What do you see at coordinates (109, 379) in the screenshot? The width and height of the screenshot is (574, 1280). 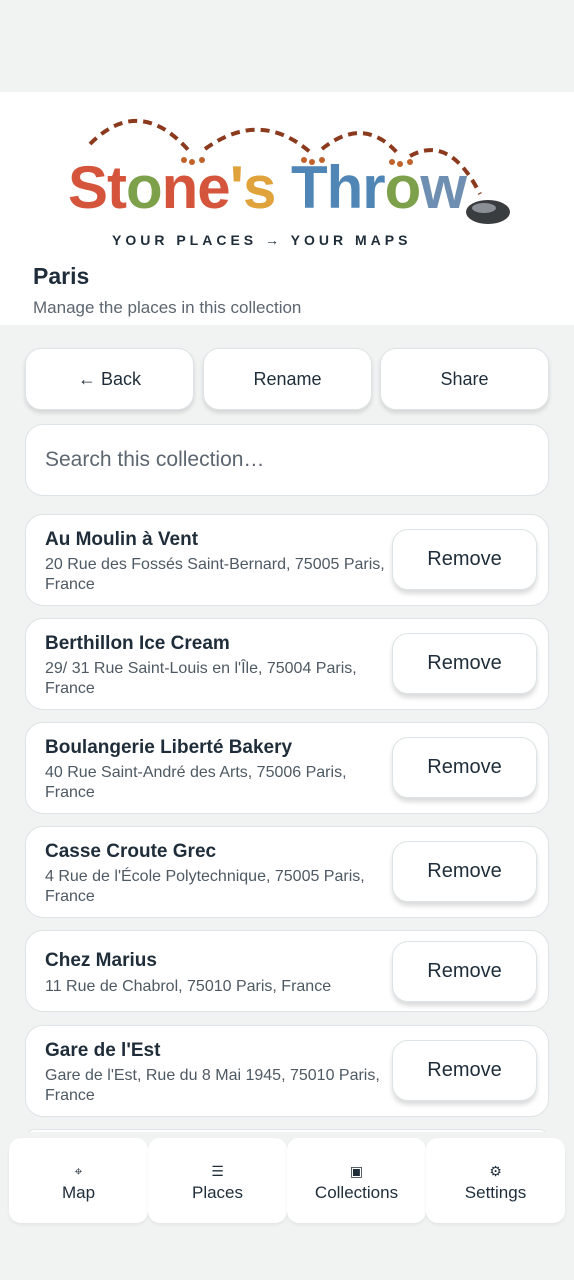 I see `back-button: ← Back` at bounding box center [109, 379].